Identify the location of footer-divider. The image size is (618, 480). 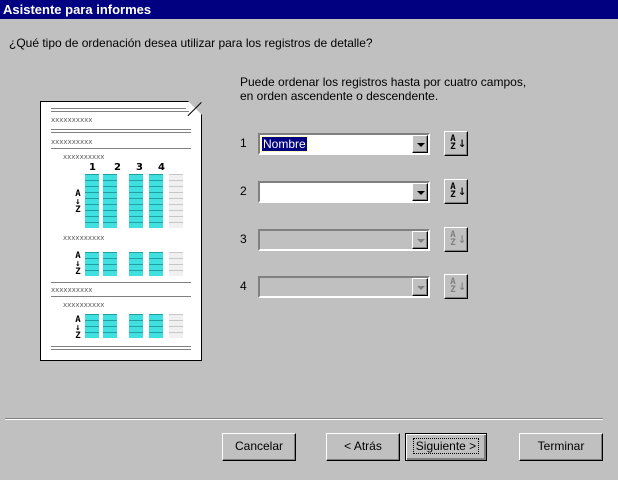
(304, 419).